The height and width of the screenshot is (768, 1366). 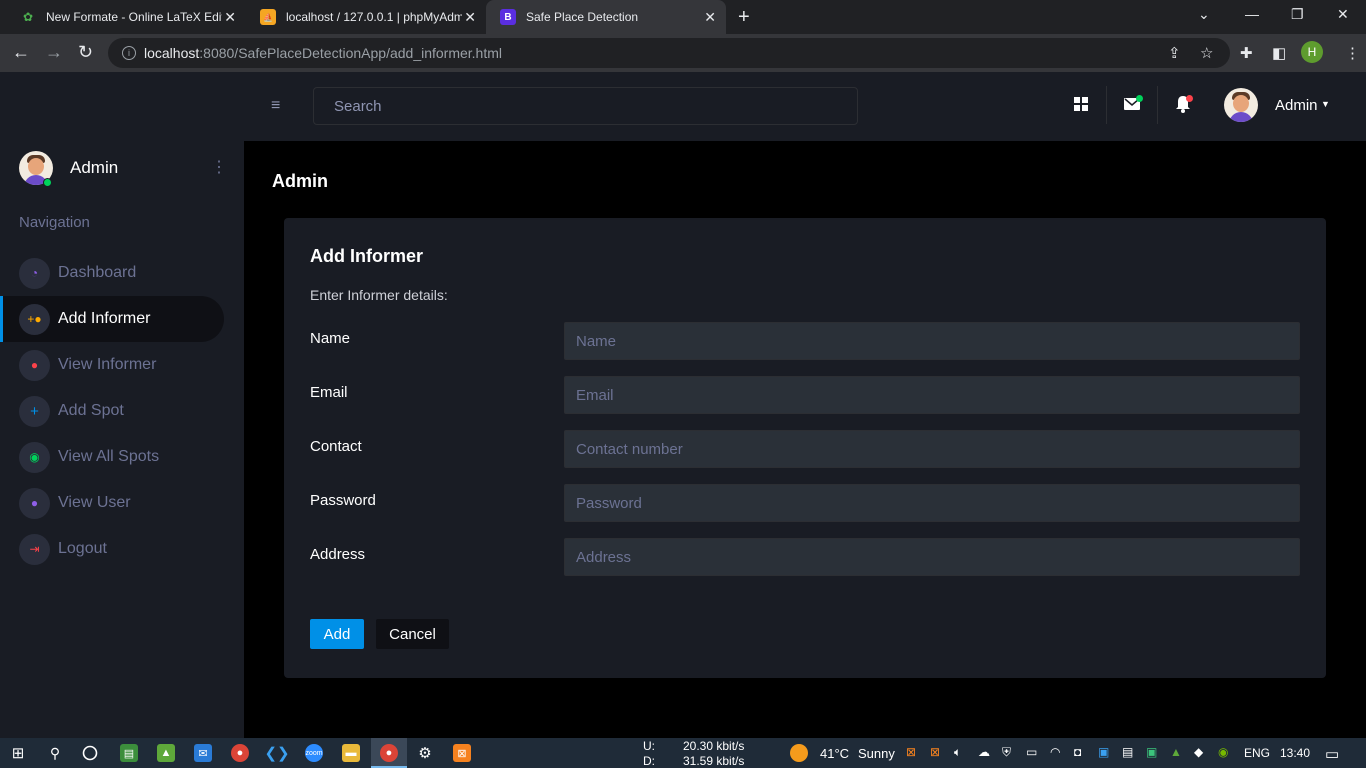 What do you see at coordinates (1139, 98) in the screenshot?
I see `mail-notification-dot` at bounding box center [1139, 98].